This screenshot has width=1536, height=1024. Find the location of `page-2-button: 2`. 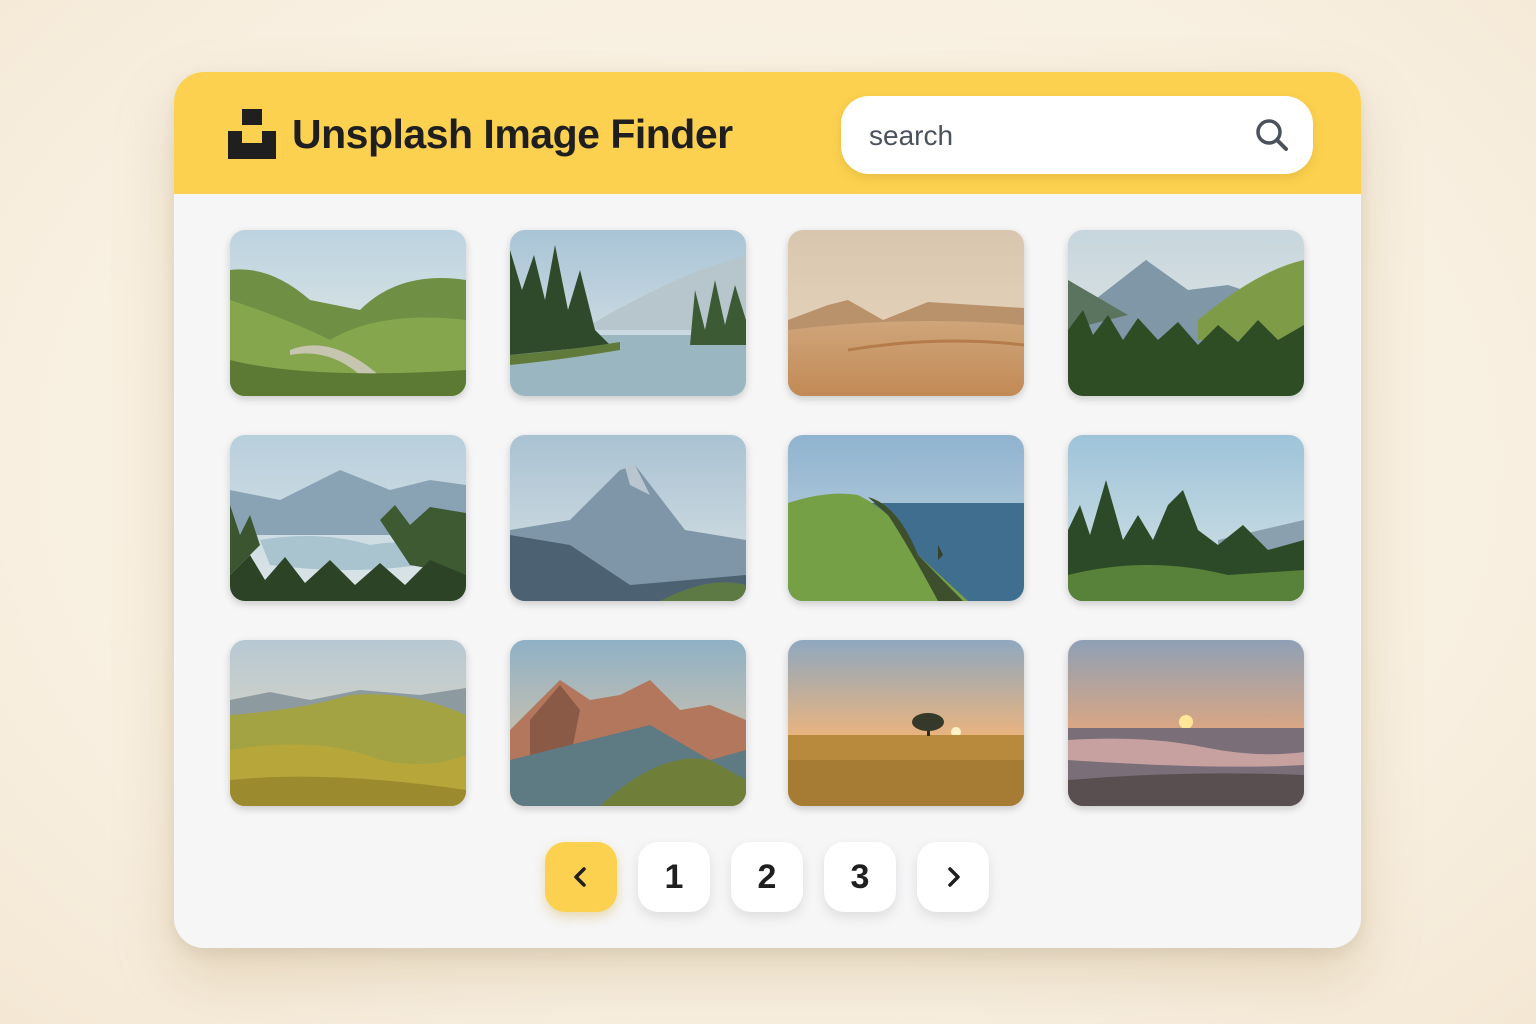

page-2-button: 2 is located at coordinates (767, 877).